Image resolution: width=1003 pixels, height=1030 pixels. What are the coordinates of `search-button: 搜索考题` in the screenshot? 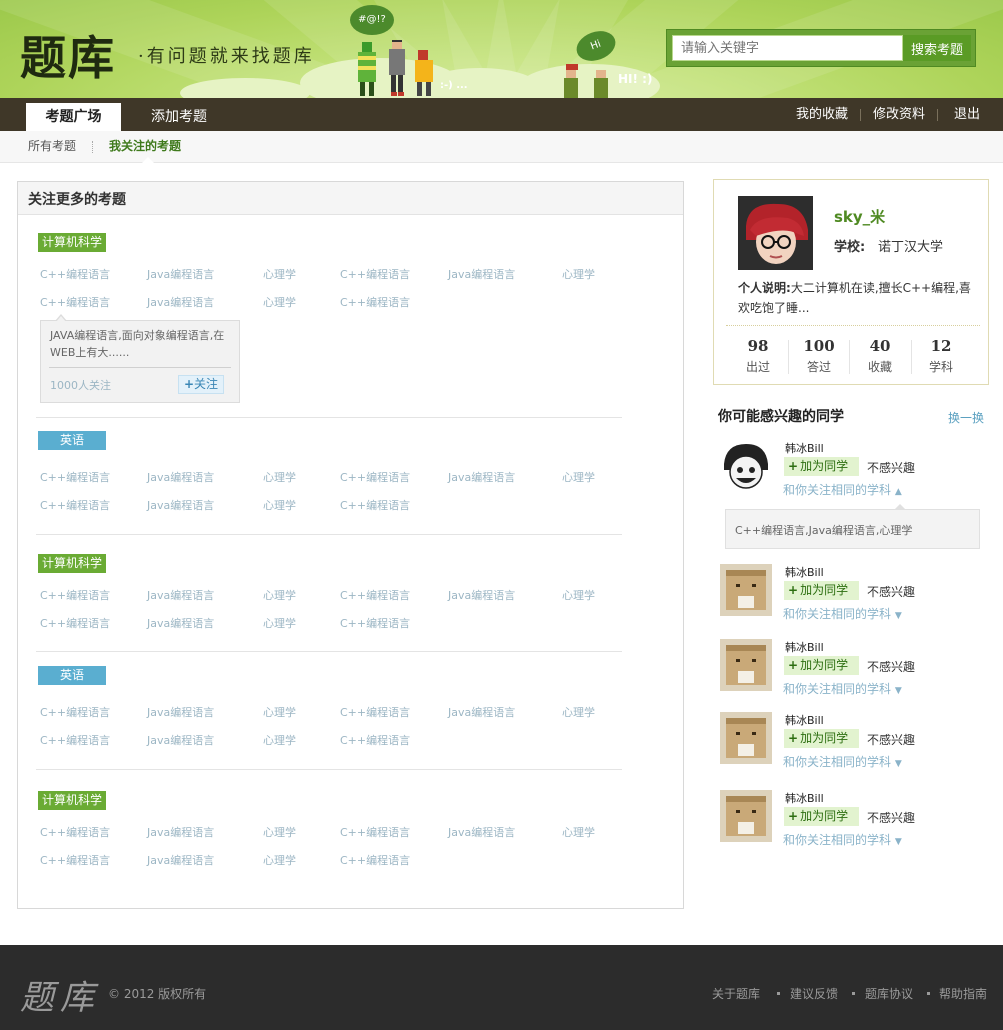 It's located at (937, 48).